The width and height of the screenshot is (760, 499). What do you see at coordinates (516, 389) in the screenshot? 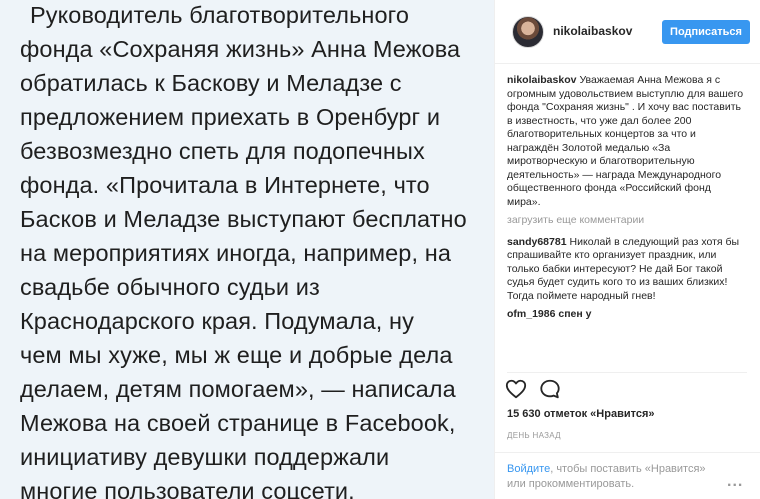
I see `heart-icon` at bounding box center [516, 389].